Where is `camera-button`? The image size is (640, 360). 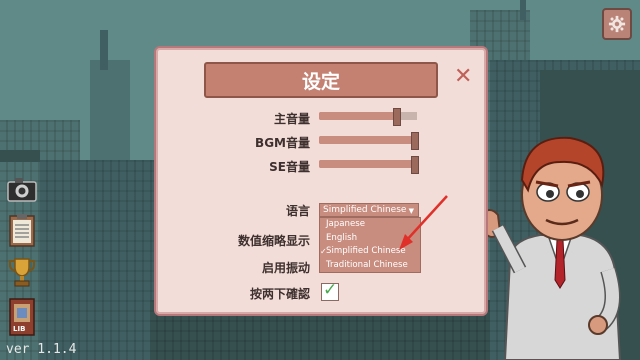 camera-button is located at coordinates (22, 190).